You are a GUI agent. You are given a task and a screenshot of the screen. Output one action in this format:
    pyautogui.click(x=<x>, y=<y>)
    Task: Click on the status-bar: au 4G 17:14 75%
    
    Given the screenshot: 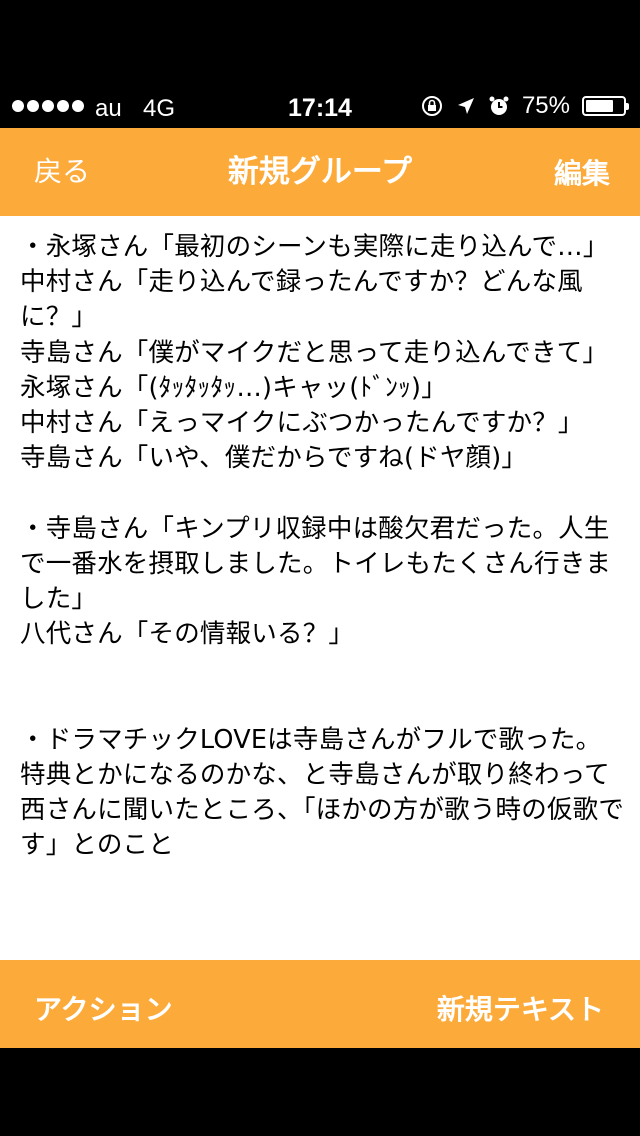 What is the action you would take?
    pyautogui.click(x=320, y=64)
    